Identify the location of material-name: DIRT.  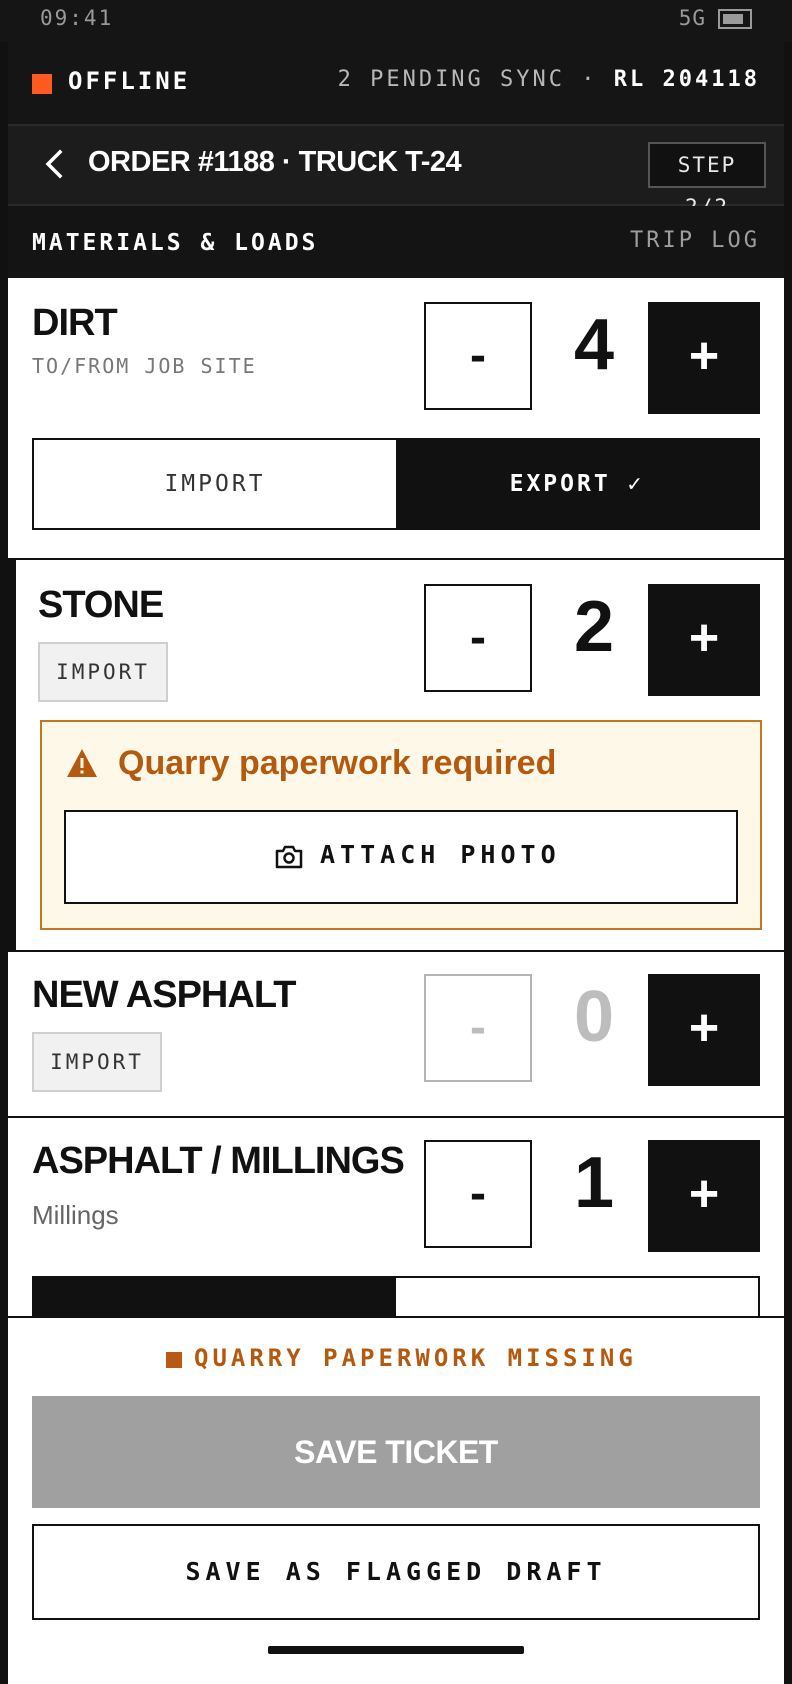
(75, 323).